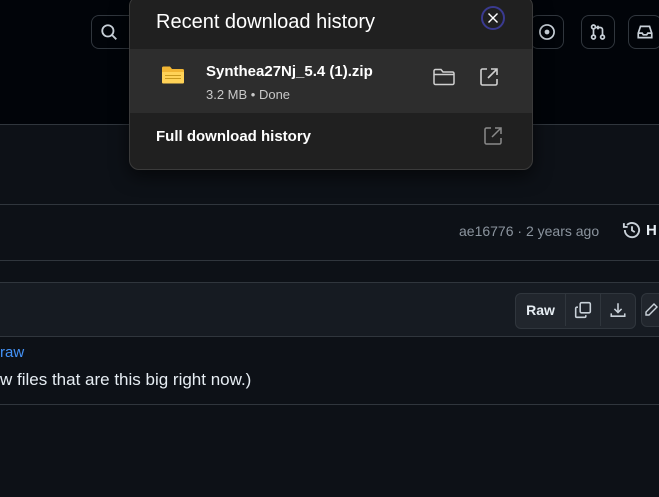 The width and height of the screenshot is (659, 497). Describe the element at coordinates (444, 77) in the screenshot. I see `folder-icon` at that location.